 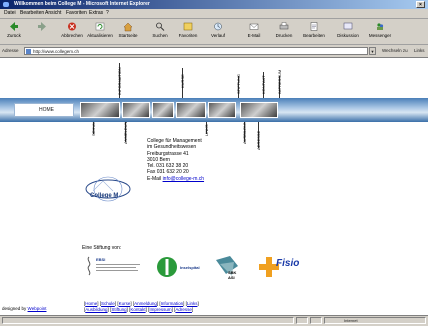 I want to click on footer-link-ausbildung: Ausbildung, so click(x=96, y=309).